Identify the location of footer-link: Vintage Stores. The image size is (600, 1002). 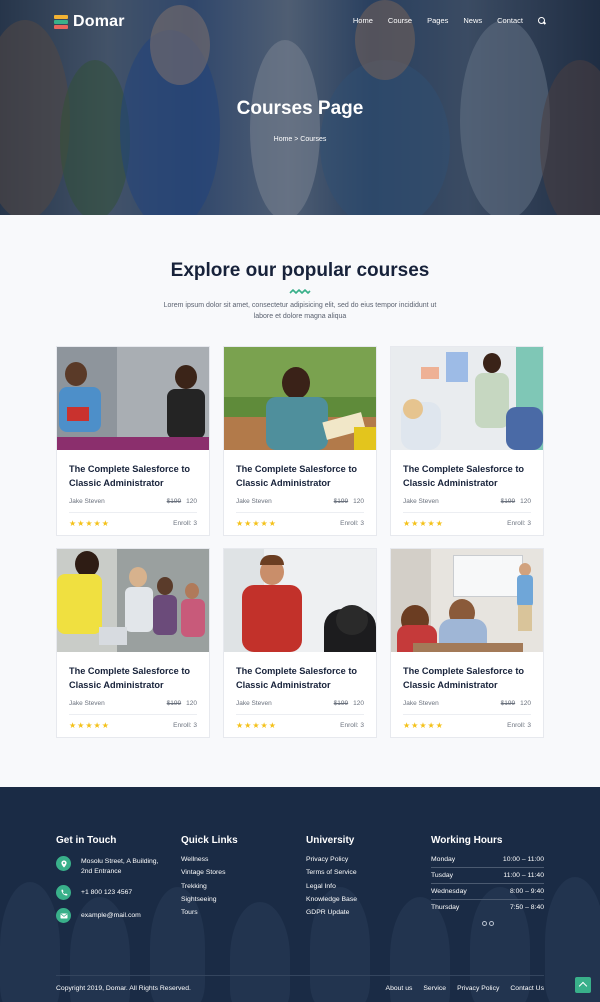
(231, 872).